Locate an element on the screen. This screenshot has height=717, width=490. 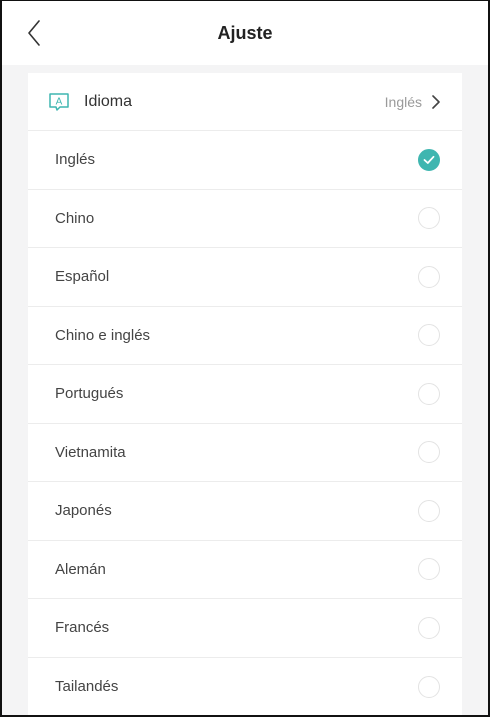
language-option: Inglés is located at coordinates (245, 160).